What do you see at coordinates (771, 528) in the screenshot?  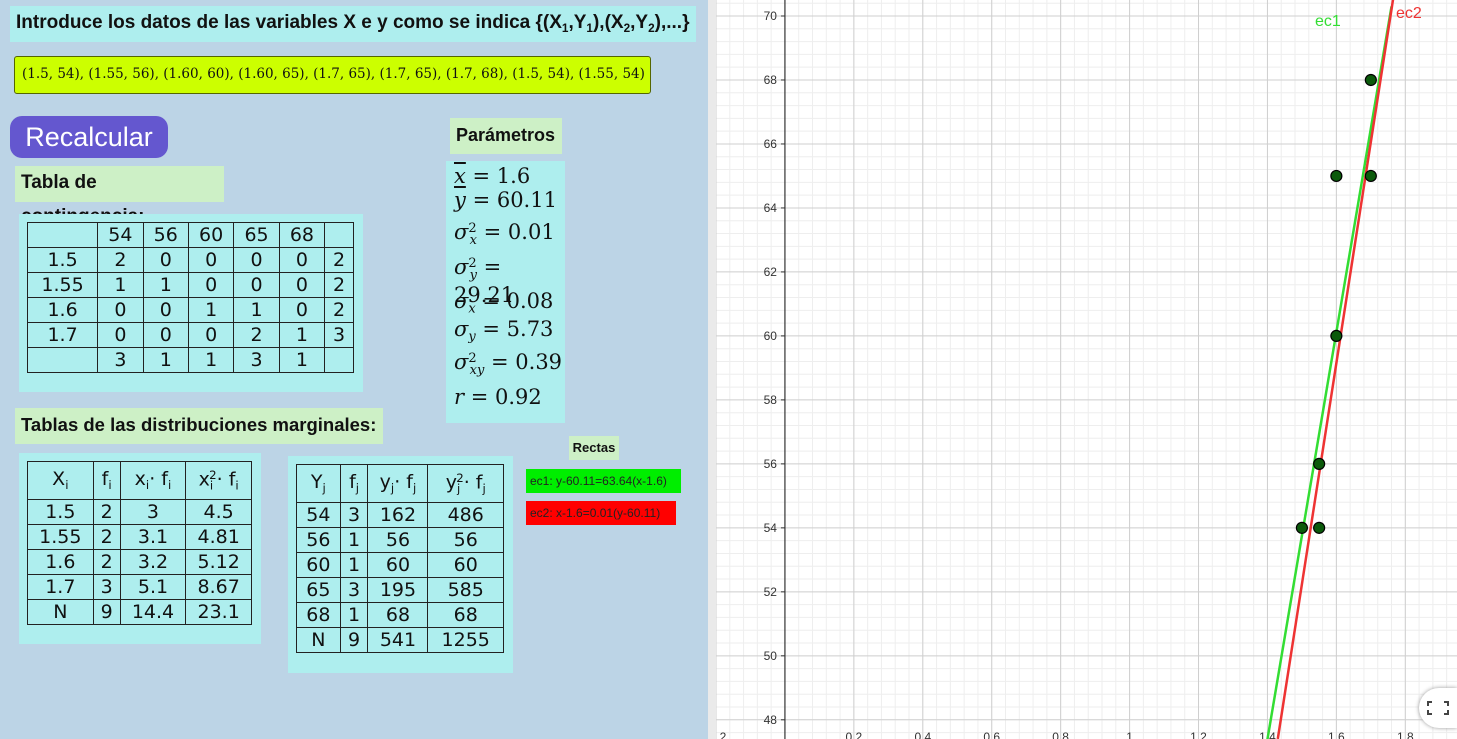 I see `y-tick-label: 54` at bounding box center [771, 528].